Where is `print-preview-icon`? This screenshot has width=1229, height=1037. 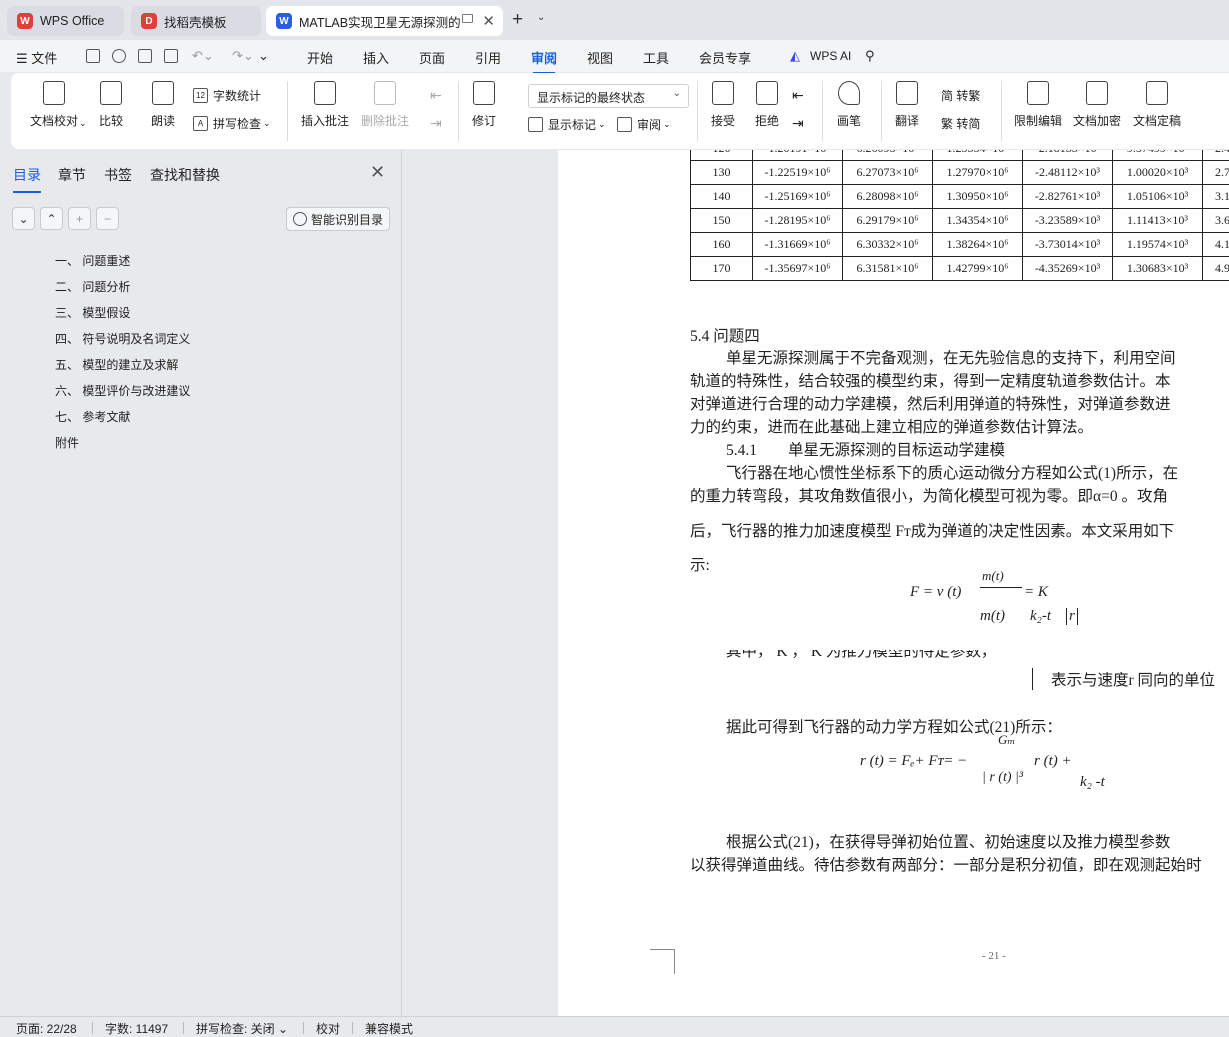 print-preview-icon is located at coordinates (171, 56).